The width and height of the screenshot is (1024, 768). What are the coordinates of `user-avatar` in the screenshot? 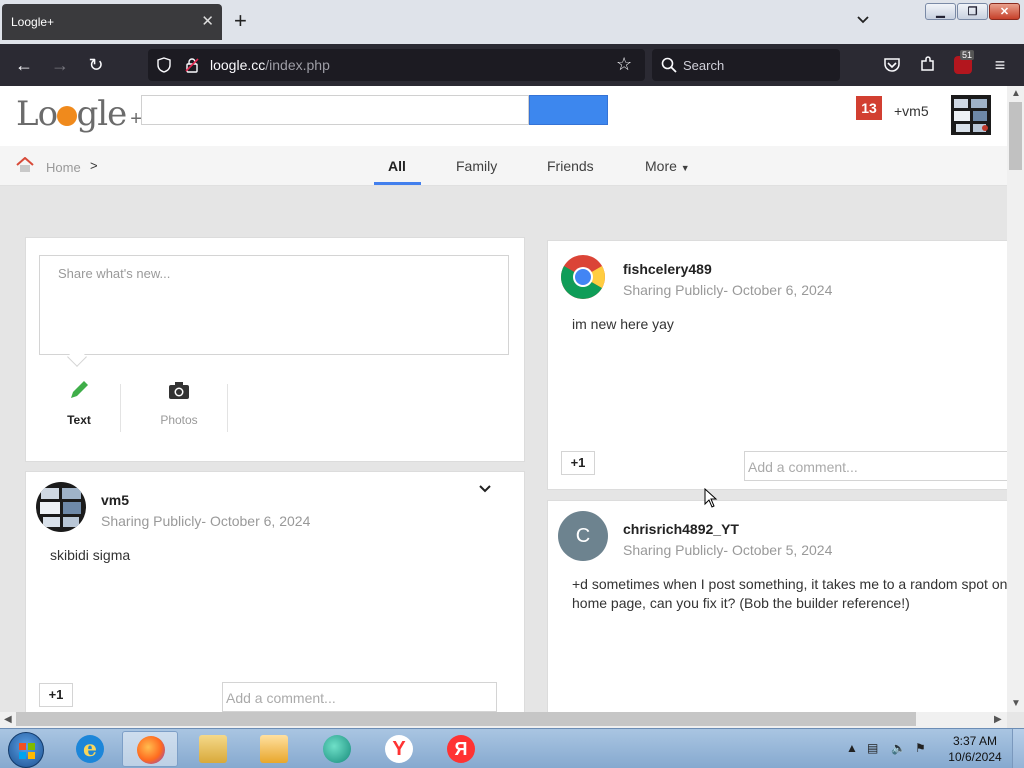 It's located at (971, 115).